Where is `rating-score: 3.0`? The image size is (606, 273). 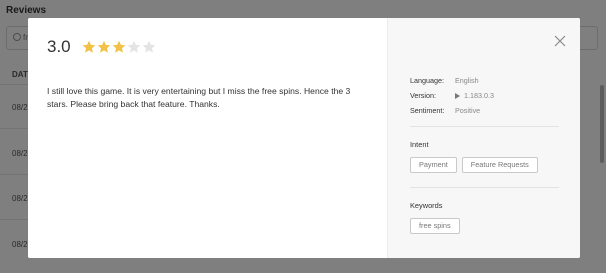 rating-score: 3.0 is located at coordinates (59, 46).